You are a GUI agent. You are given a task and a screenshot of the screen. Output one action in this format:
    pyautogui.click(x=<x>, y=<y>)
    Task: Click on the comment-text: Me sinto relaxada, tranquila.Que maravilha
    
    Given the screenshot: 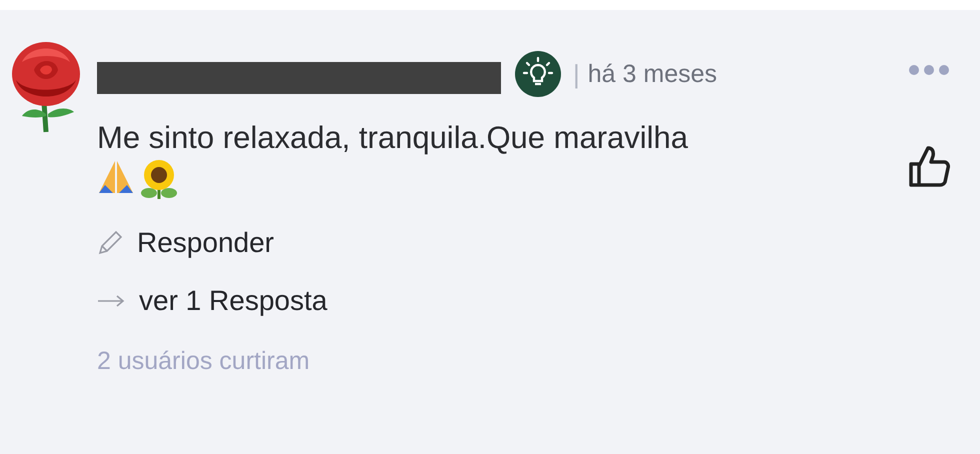 What is the action you would take?
    pyautogui.click(x=393, y=138)
    